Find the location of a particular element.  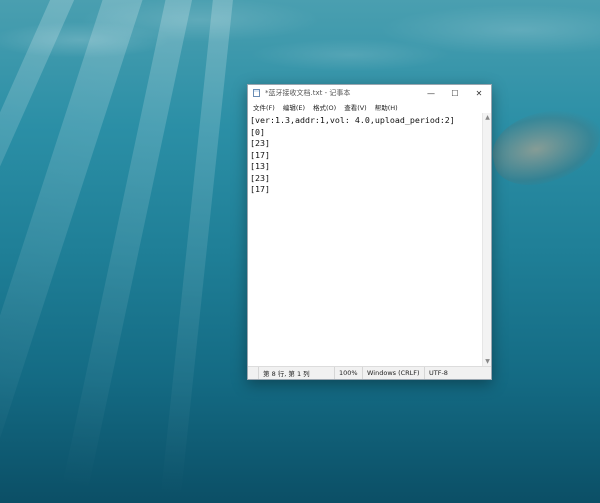

fish-silhouette is located at coordinates (542, 147).